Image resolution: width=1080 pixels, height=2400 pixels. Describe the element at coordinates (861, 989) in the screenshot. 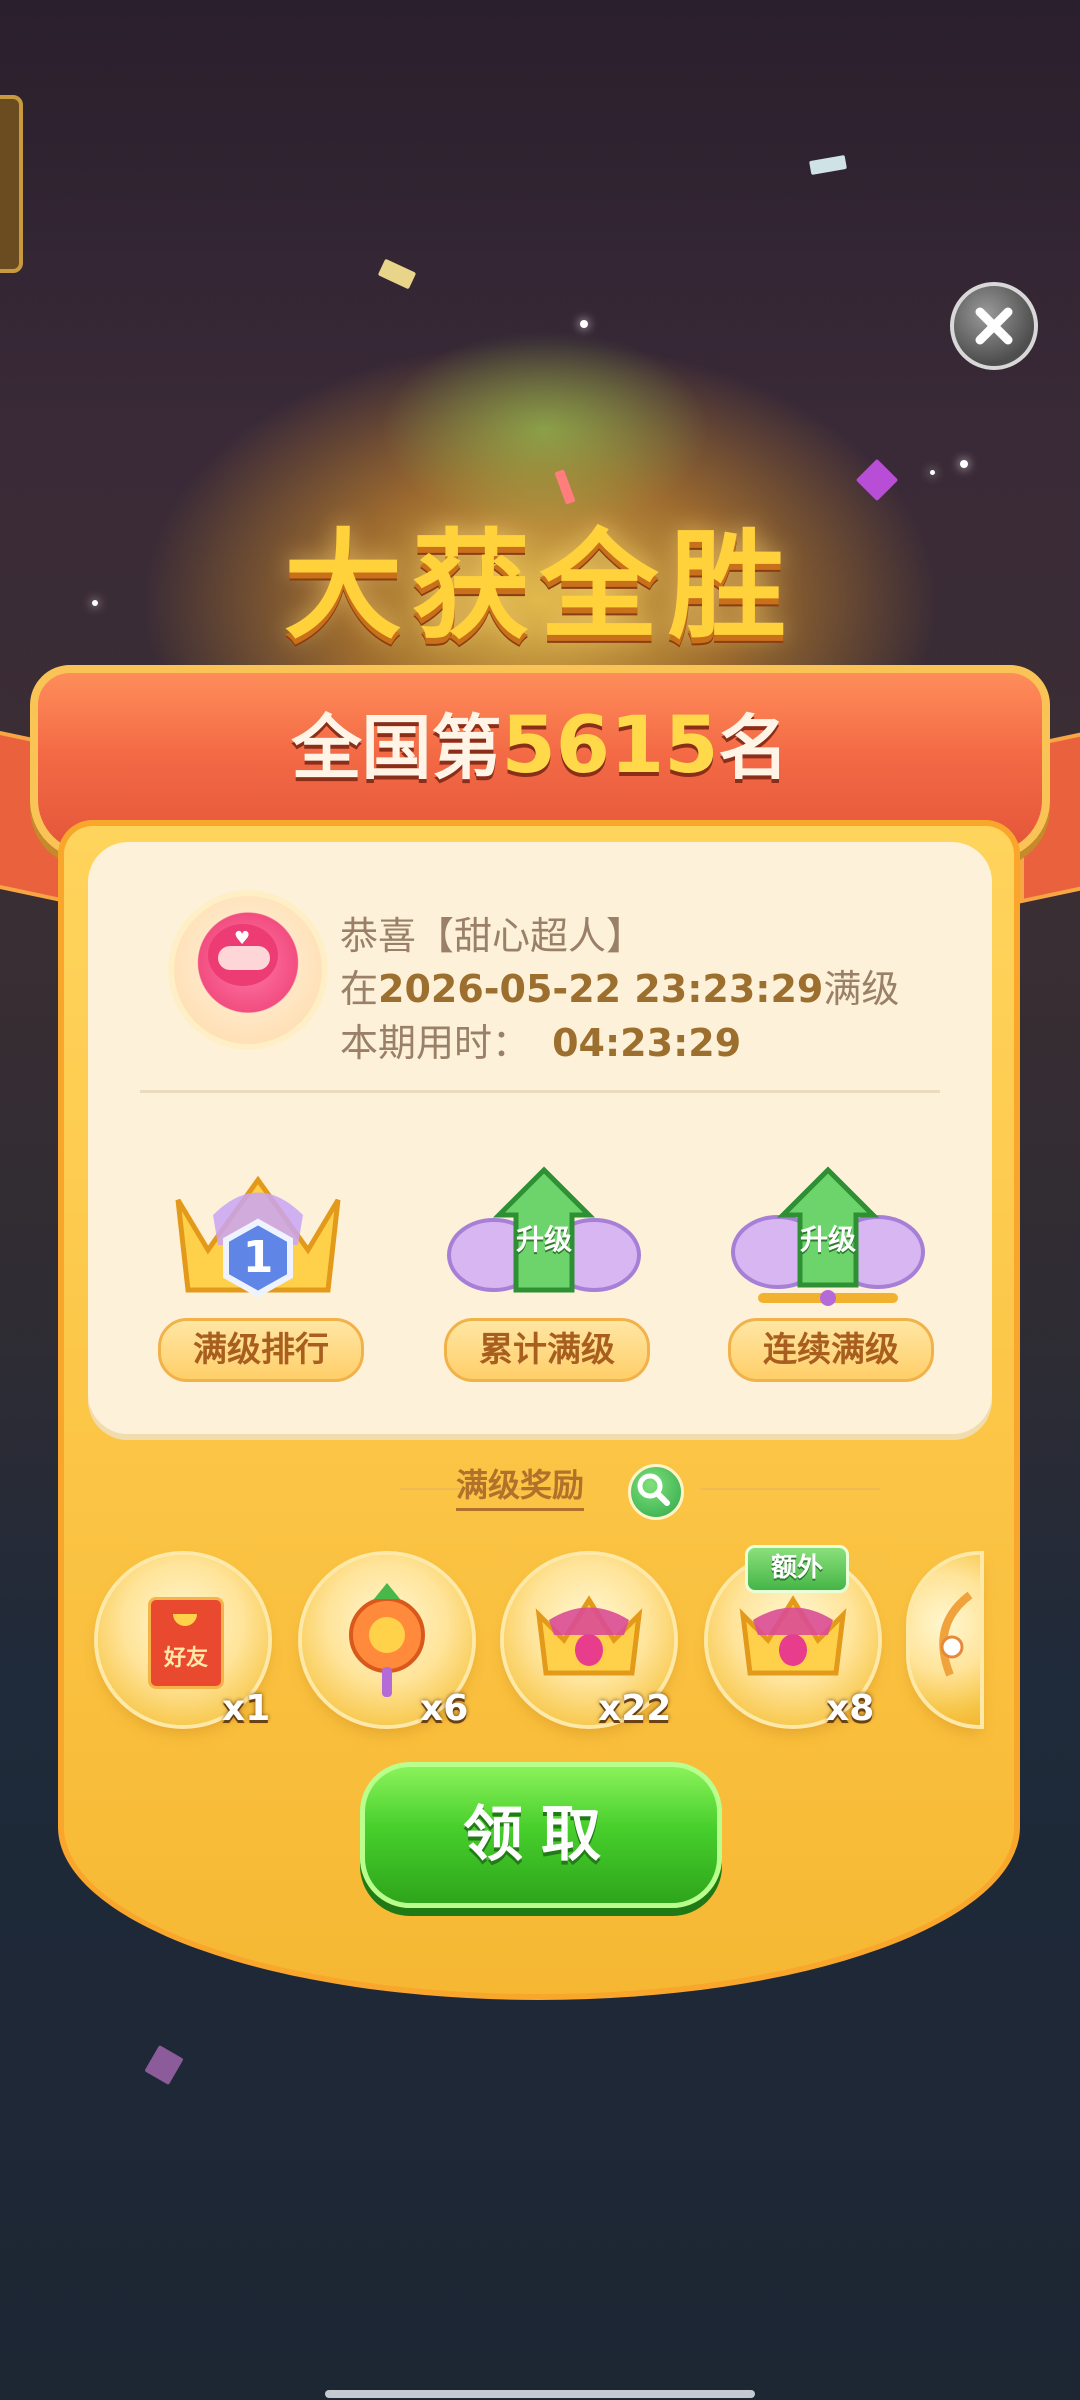

I see `time-suffix: 满级` at that location.